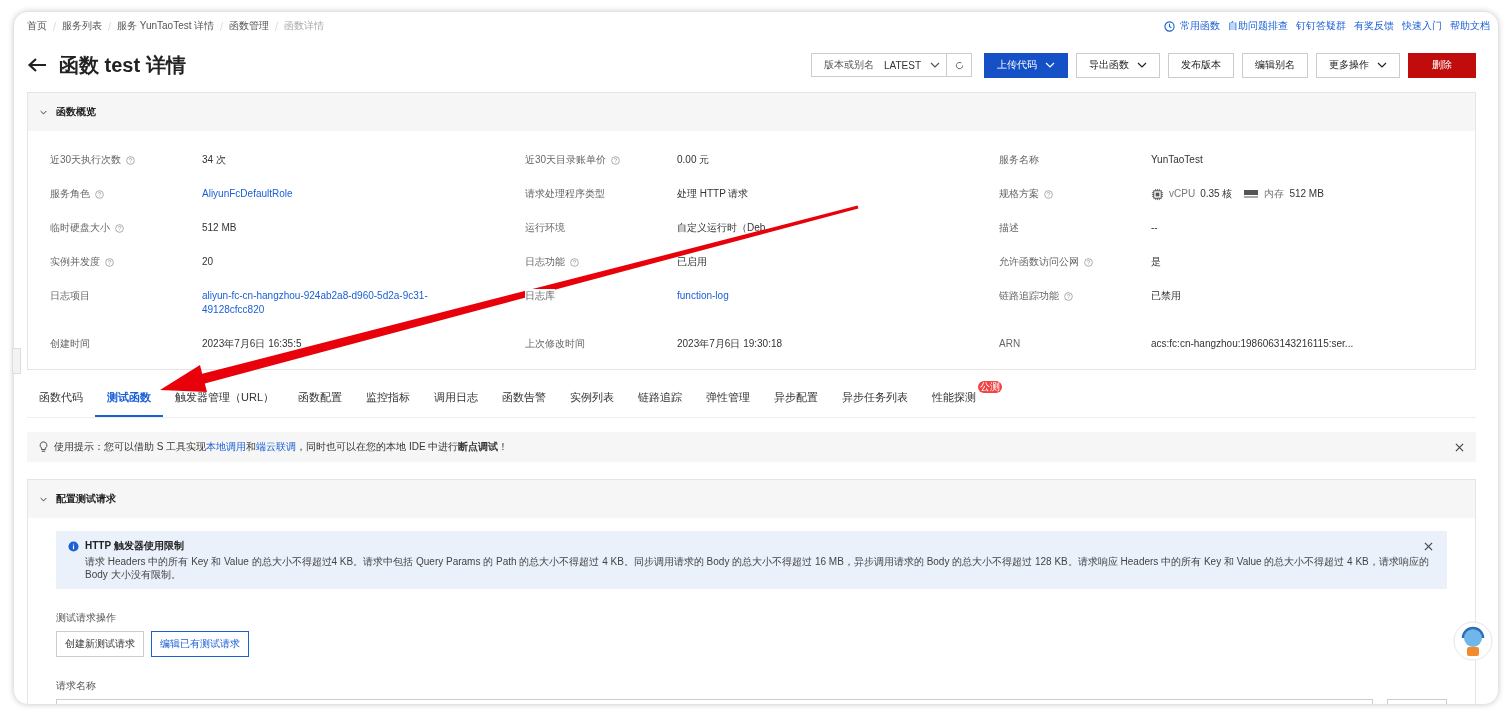  What do you see at coordinates (1275, 65) in the screenshot?
I see `action-button: 编辑别名` at bounding box center [1275, 65].